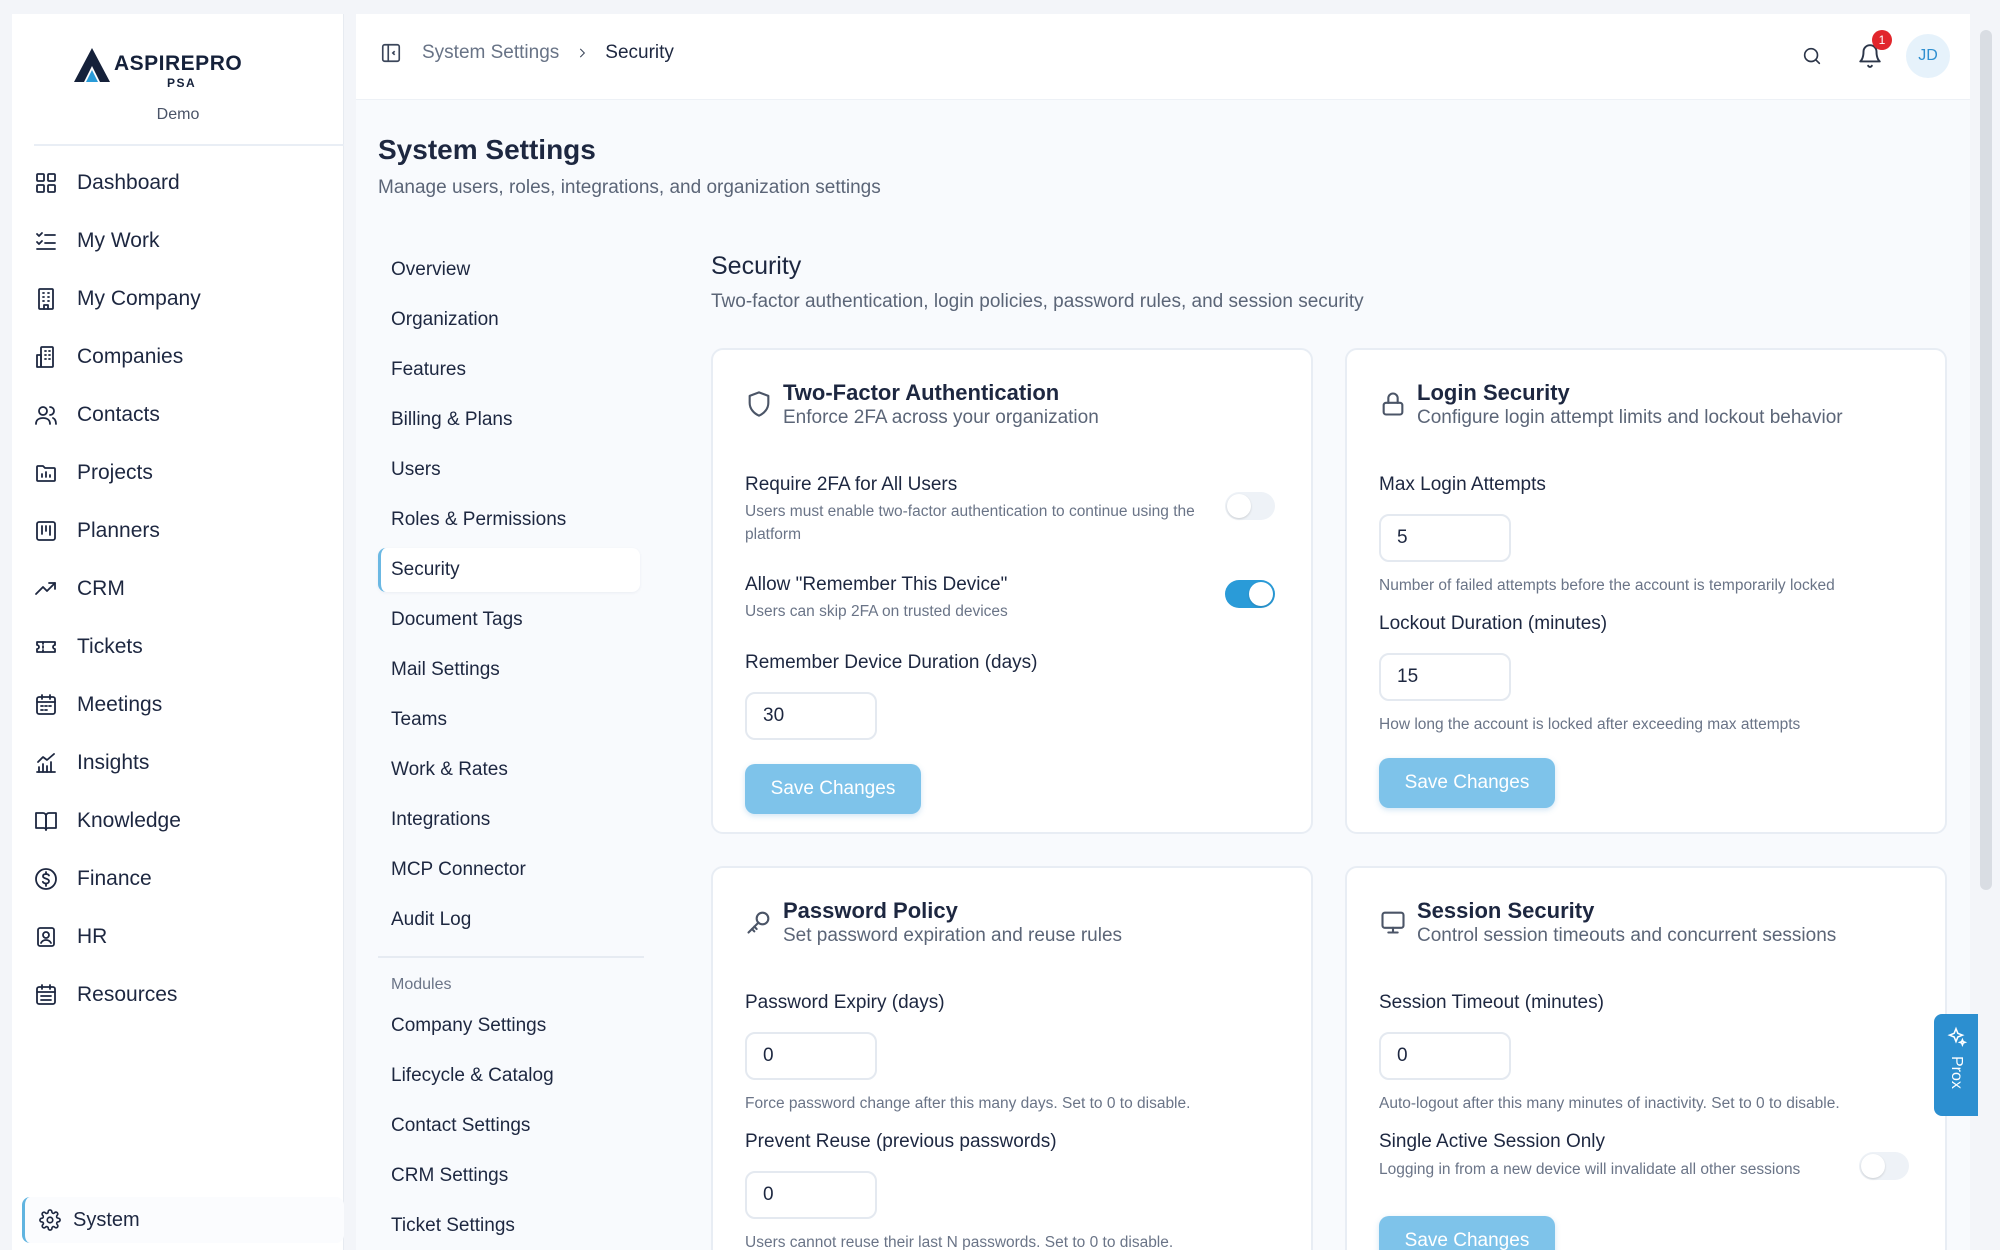 The height and width of the screenshot is (1250, 2000). Describe the element at coordinates (811, 1195) in the screenshot. I see `prevent-reuse-input` at that location.